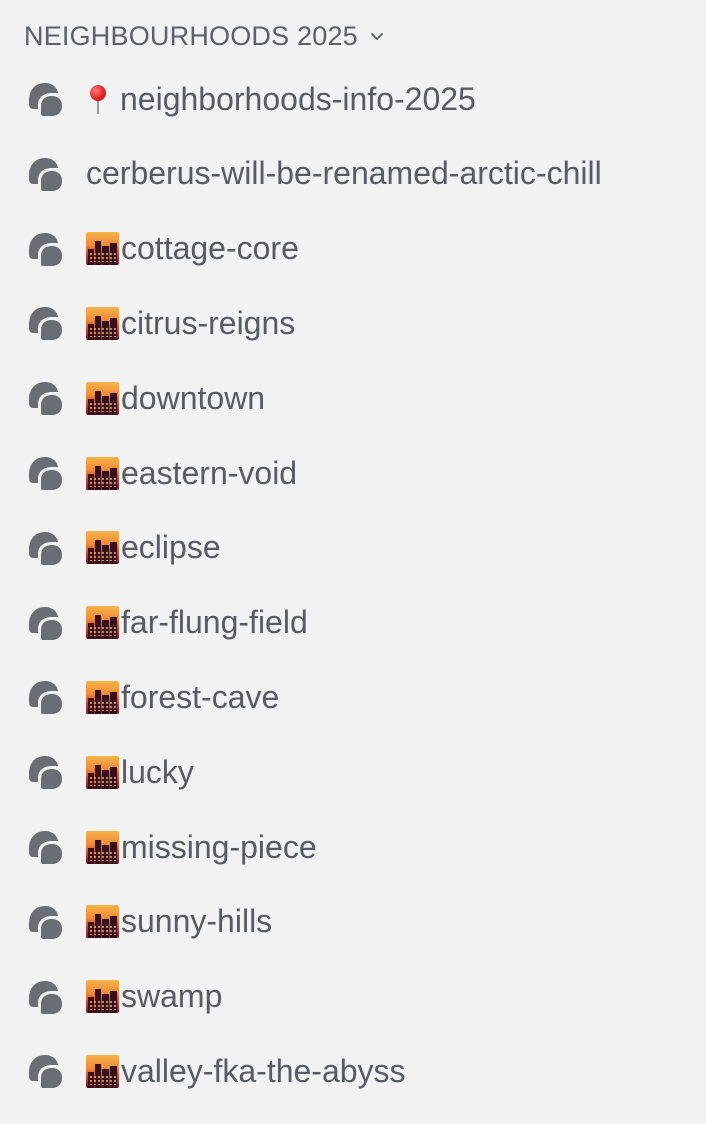 Image resolution: width=706 pixels, height=1124 pixels. I want to click on channel-label: missing-piece, so click(219, 846).